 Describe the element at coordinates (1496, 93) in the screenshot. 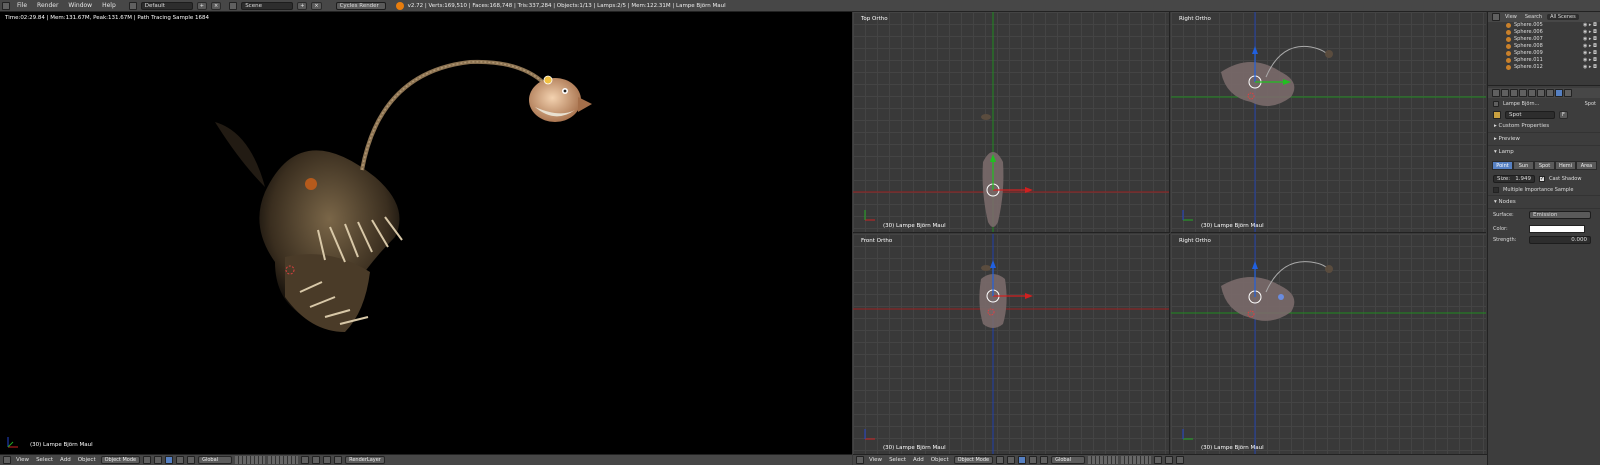

I see `properties-type-icon` at that location.